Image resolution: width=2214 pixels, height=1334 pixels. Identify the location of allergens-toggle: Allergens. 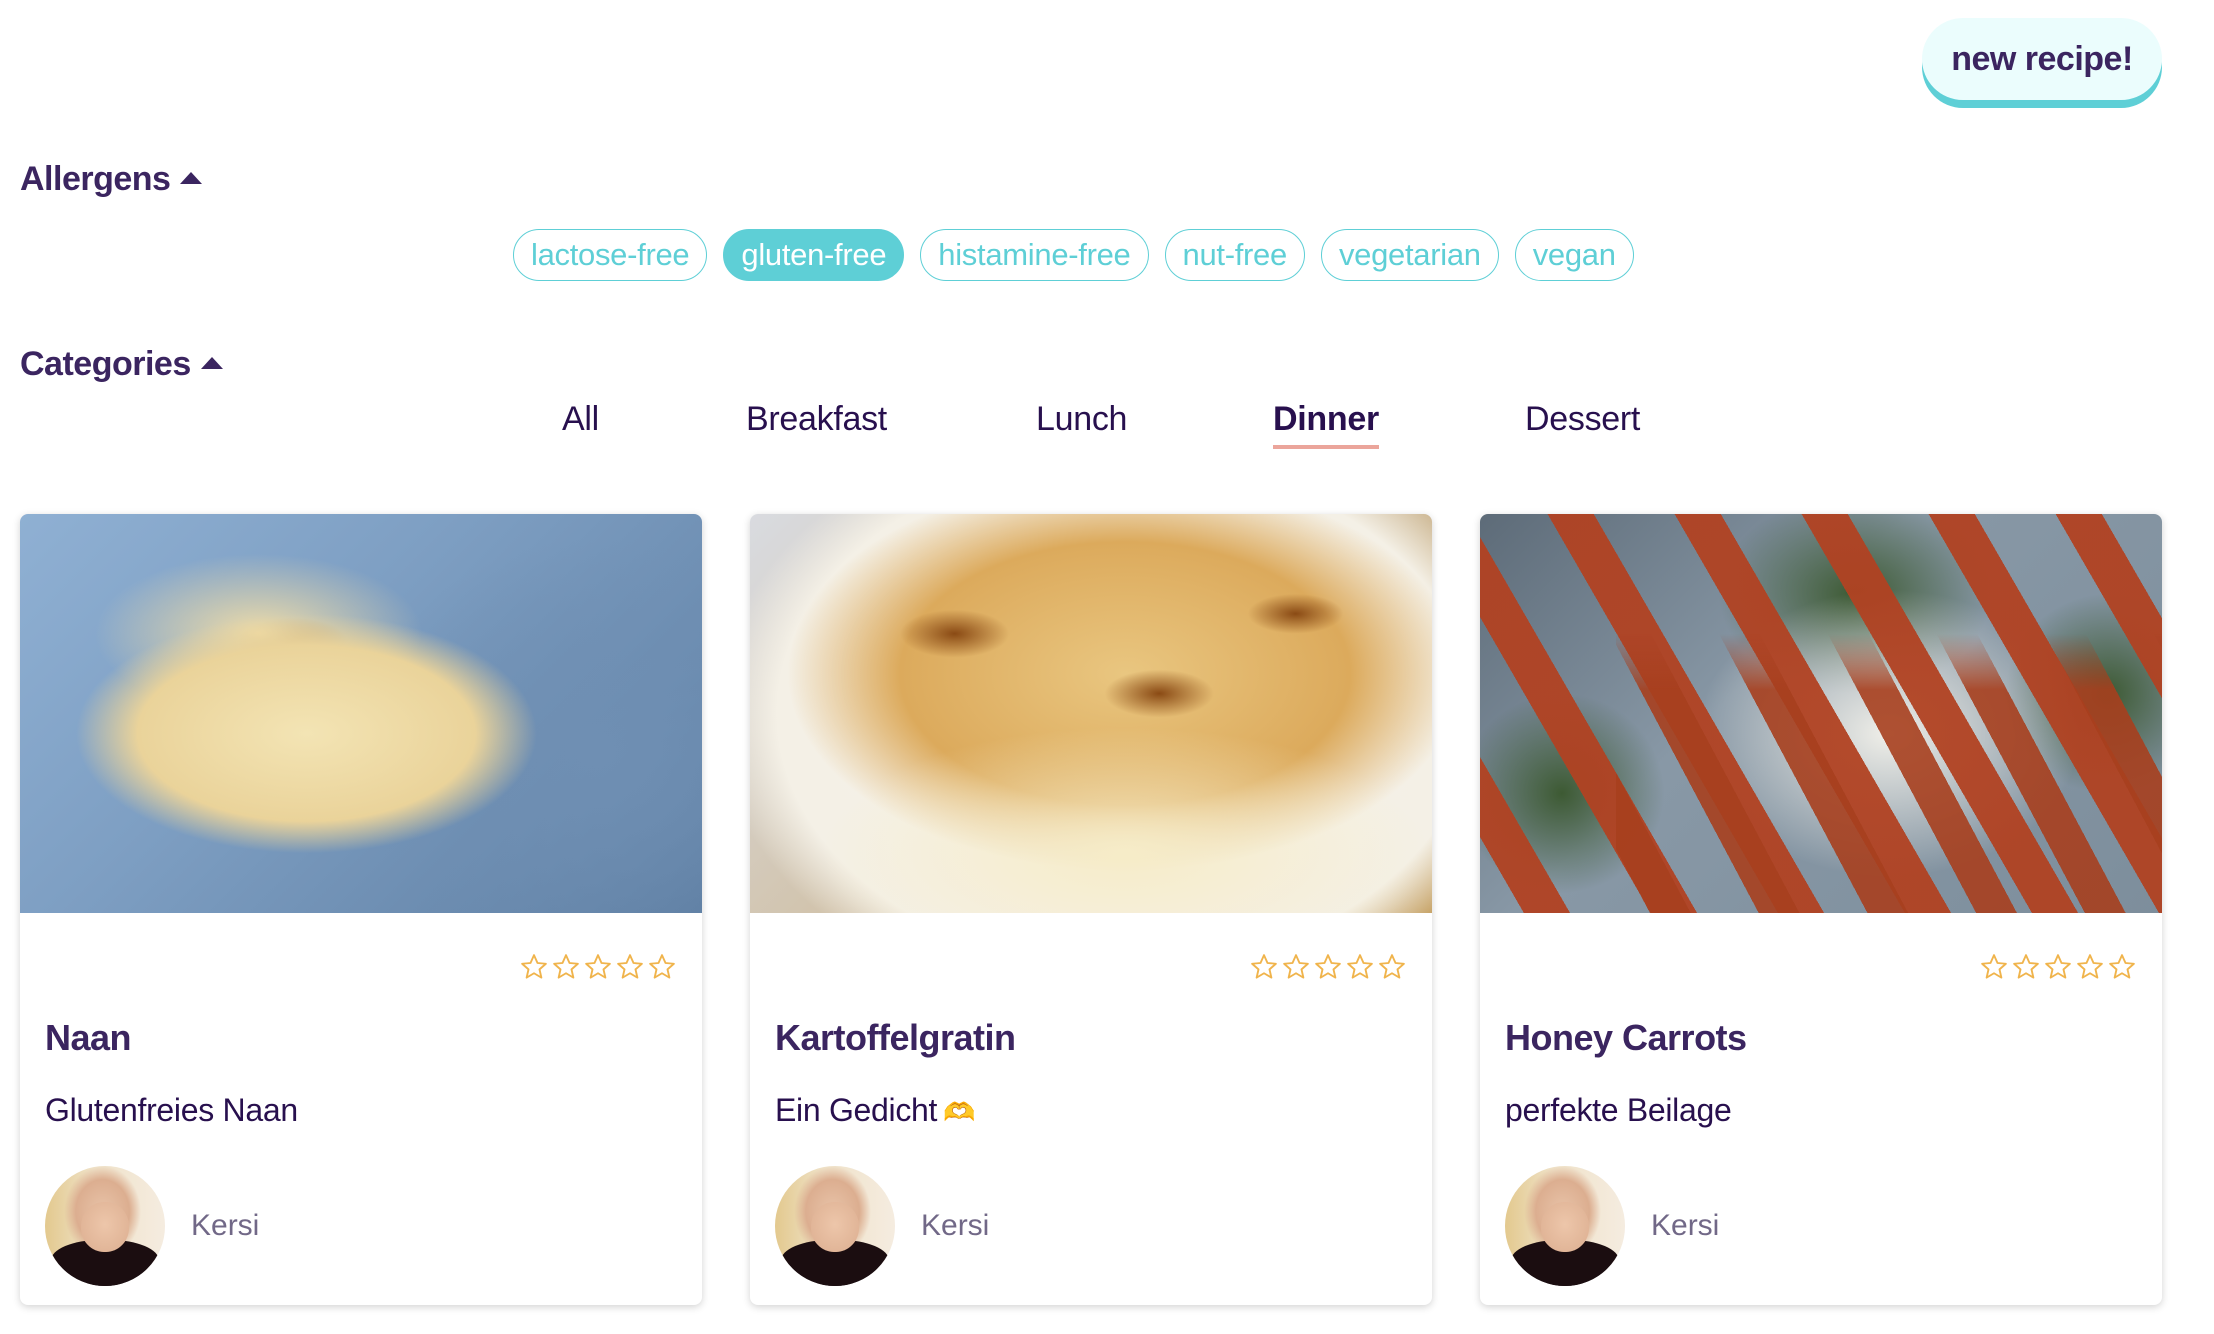
(111, 179).